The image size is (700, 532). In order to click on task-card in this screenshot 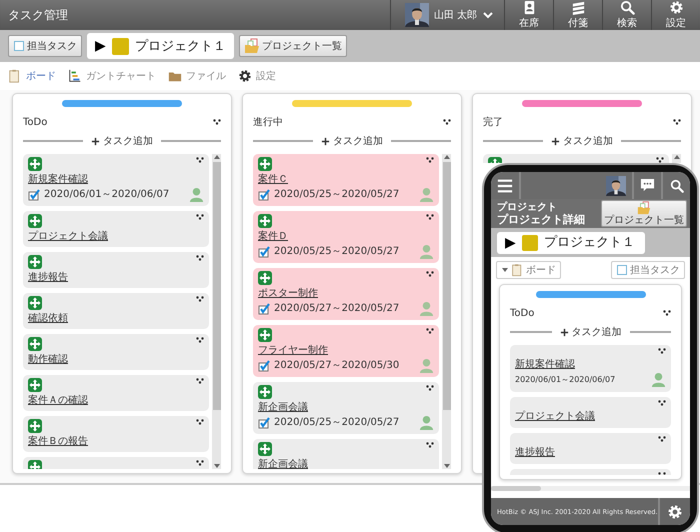, I will do `click(576, 158)`.